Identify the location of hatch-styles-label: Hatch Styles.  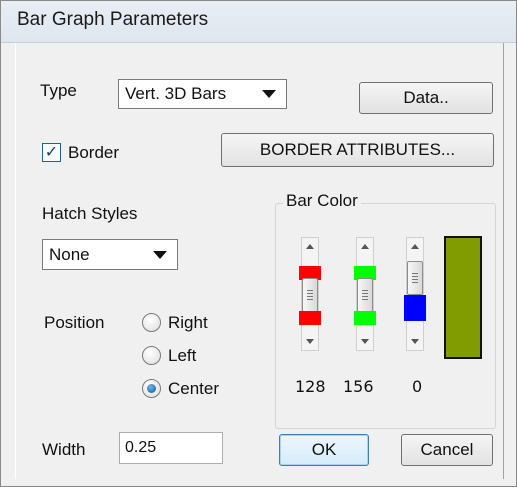
(90, 213).